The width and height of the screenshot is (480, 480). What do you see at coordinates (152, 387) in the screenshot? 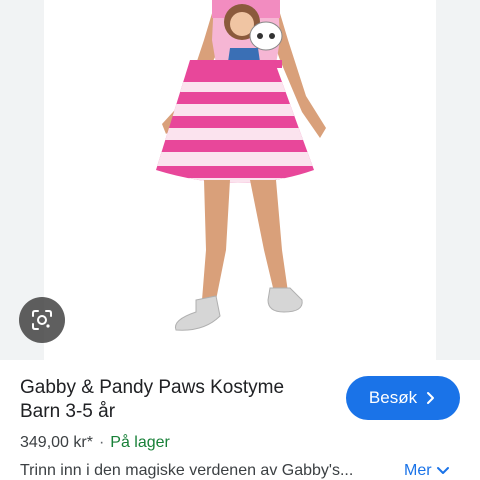
I see `product-title-line-1: Gabby & Pandy Paws Kostyme` at bounding box center [152, 387].